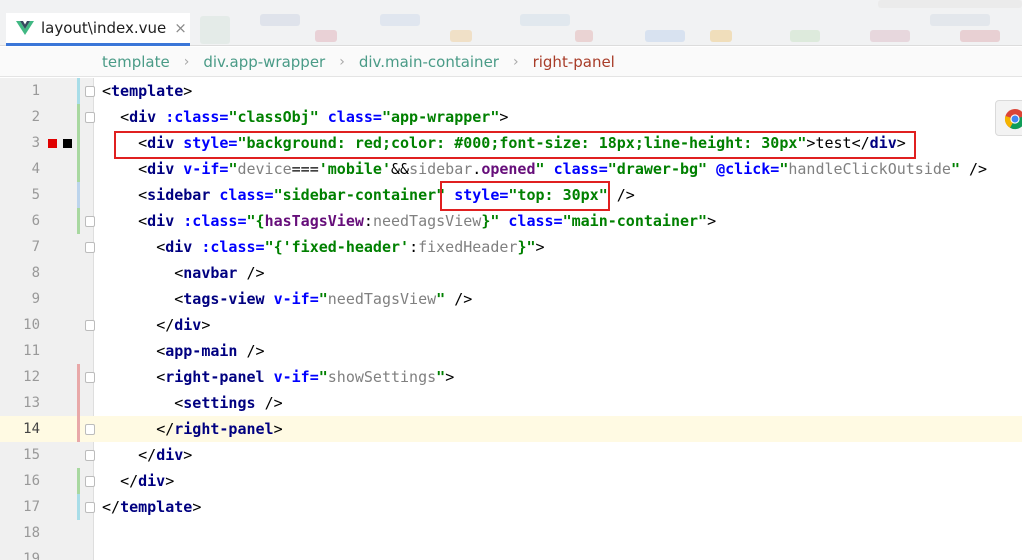  Describe the element at coordinates (20, 221) in the screenshot. I see `line-number: 6` at that location.